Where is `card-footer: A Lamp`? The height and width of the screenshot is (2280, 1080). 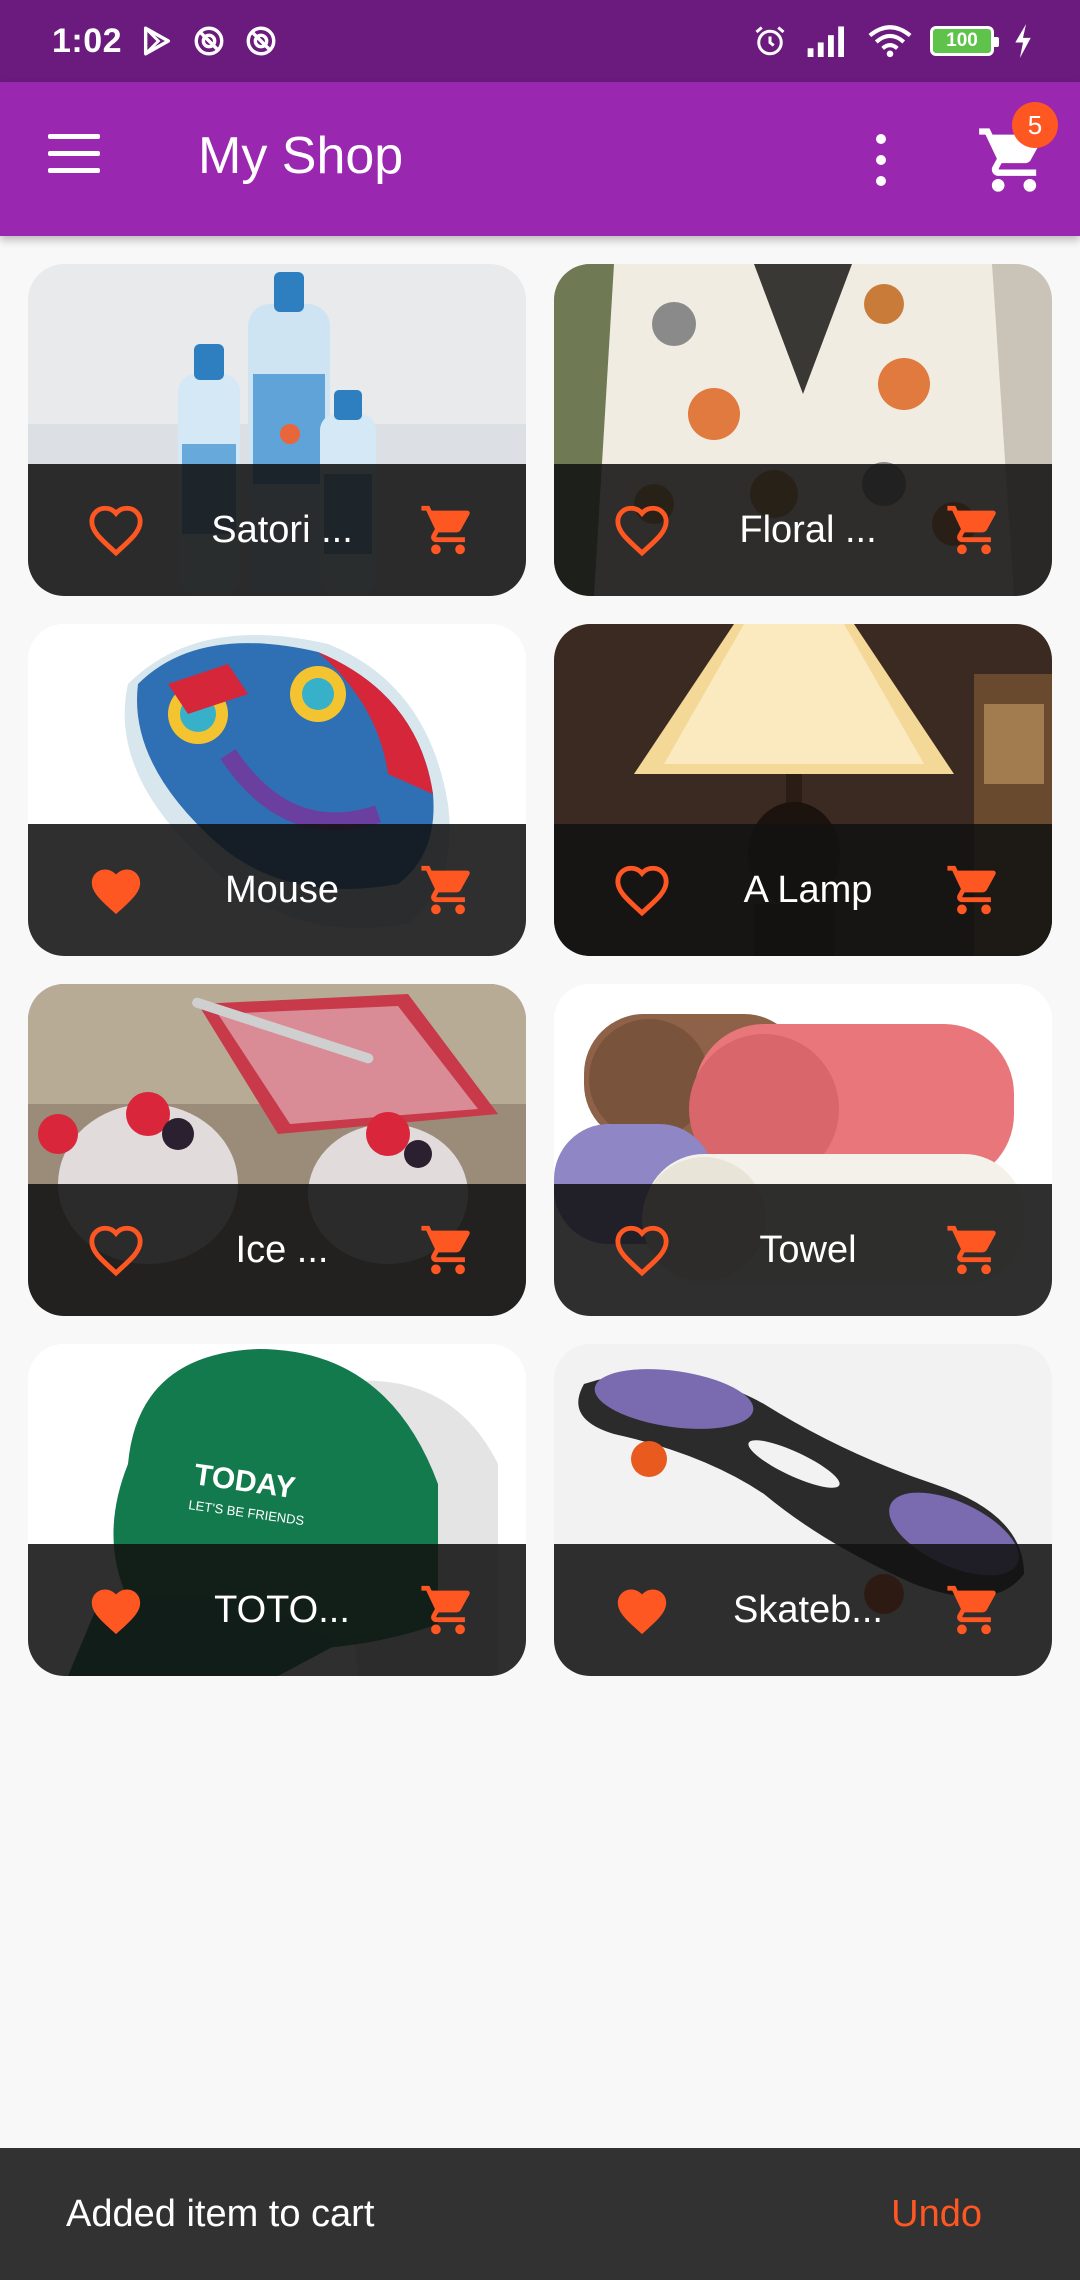 card-footer: A Lamp is located at coordinates (803, 890).